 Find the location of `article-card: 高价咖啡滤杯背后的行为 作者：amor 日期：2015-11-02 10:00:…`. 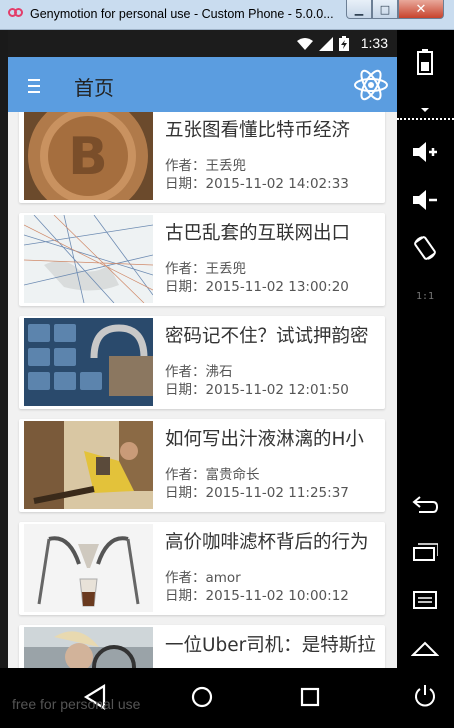

article-card: 高价咖啡滤杯背后的行为 作者：amor 日期：2015-11-02 10:00:… is located at coordinates (202, 568).